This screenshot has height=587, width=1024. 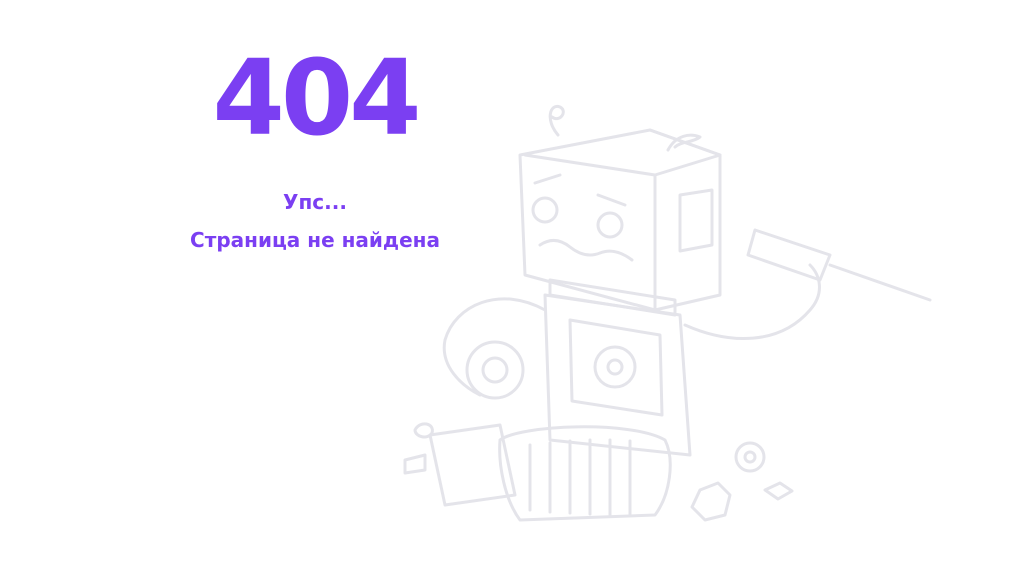 I want to click on robot-mouth, so click(x=586, y=250).